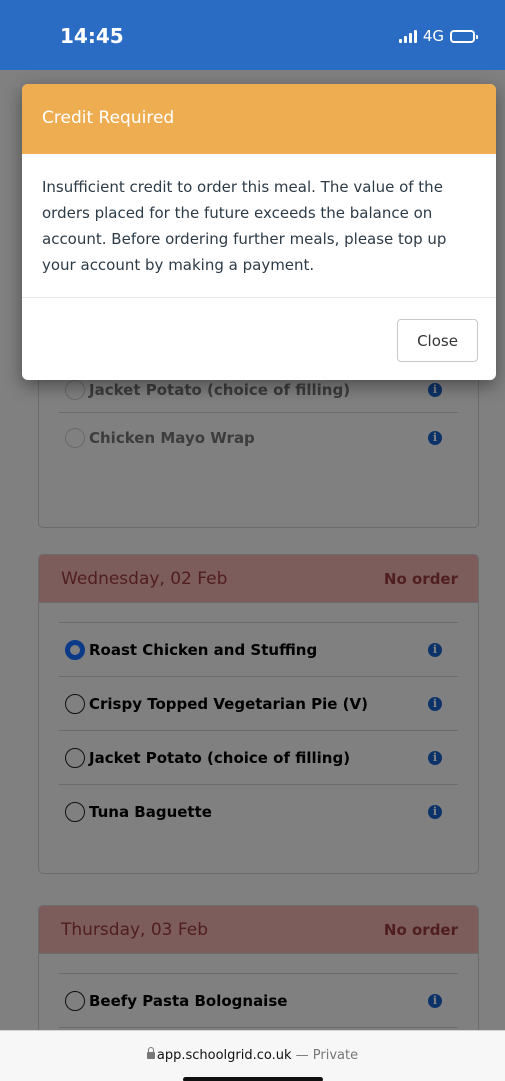 The width and height of the screenshot is (505, 1081). I want to click on meal-row: Jacket Potato (choice of filling) i, so click(258, 758).